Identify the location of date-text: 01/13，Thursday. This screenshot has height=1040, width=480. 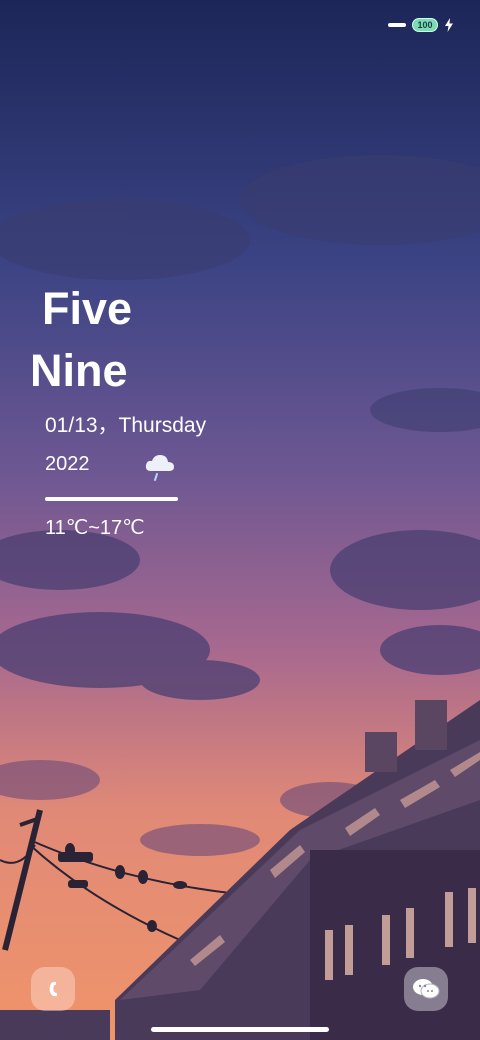
(126, 425).